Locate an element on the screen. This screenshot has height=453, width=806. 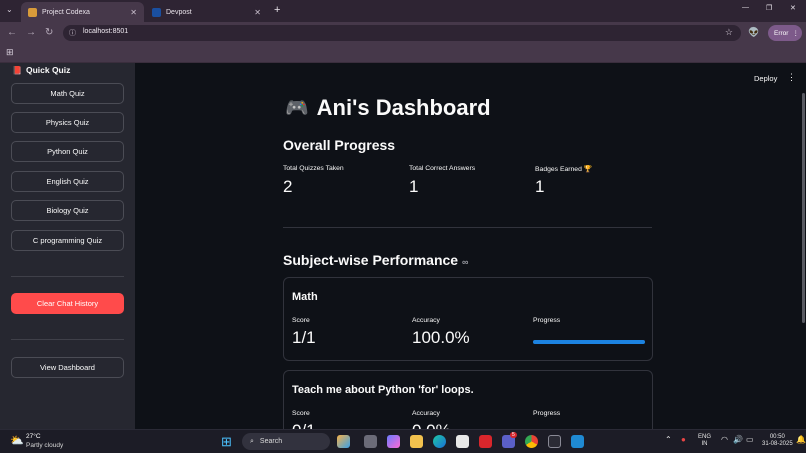
metric-label: Total Quizzes Taken is located at coordinates (313, 168).